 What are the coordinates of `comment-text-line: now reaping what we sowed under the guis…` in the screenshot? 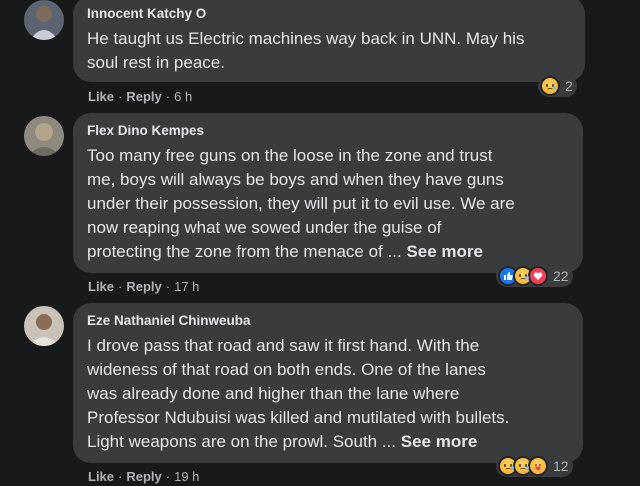 It's located at (264, 227).